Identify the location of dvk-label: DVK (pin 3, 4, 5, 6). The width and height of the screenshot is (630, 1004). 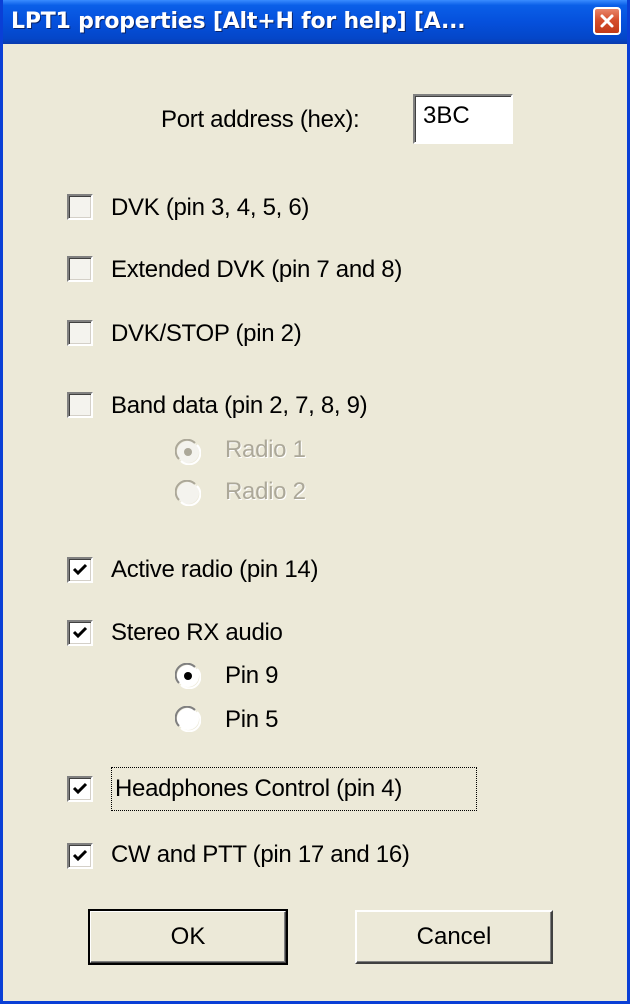
(210, 208).